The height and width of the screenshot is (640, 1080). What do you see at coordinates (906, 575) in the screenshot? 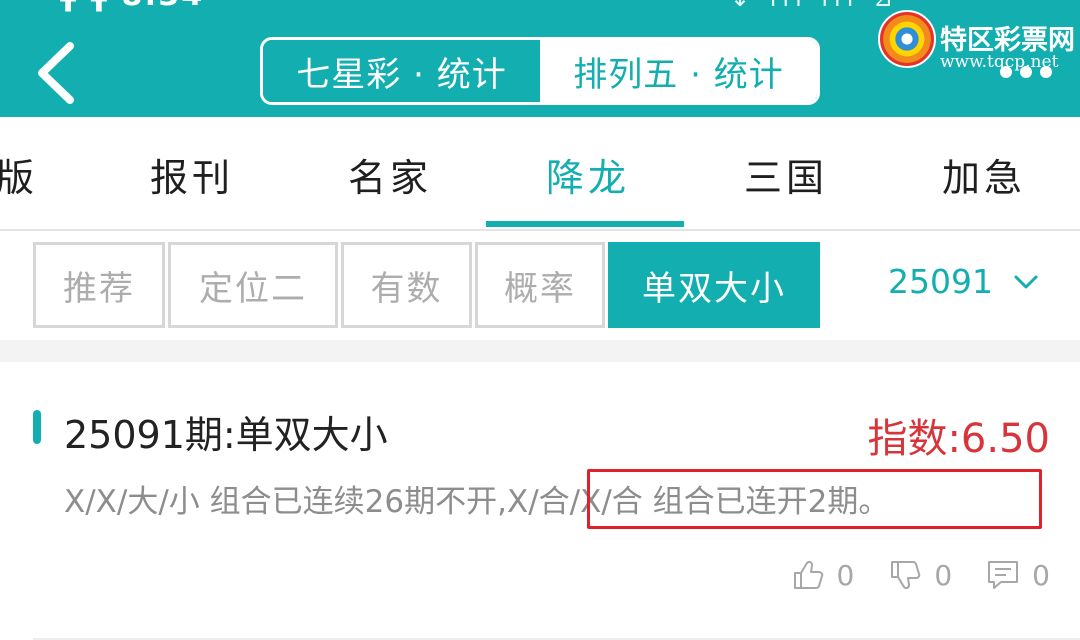
I see `thumbs-down-icon` at bounding box center [906, 575].